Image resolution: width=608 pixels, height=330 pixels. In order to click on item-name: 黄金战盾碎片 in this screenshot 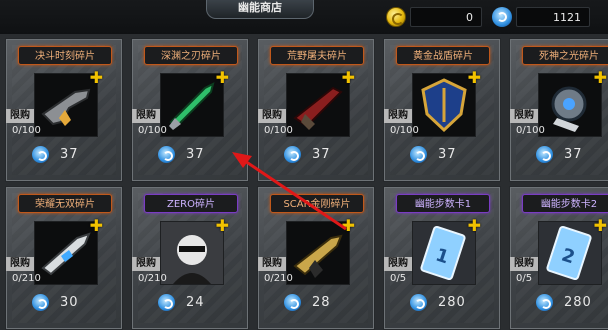, I will do `click(443, 55)`.